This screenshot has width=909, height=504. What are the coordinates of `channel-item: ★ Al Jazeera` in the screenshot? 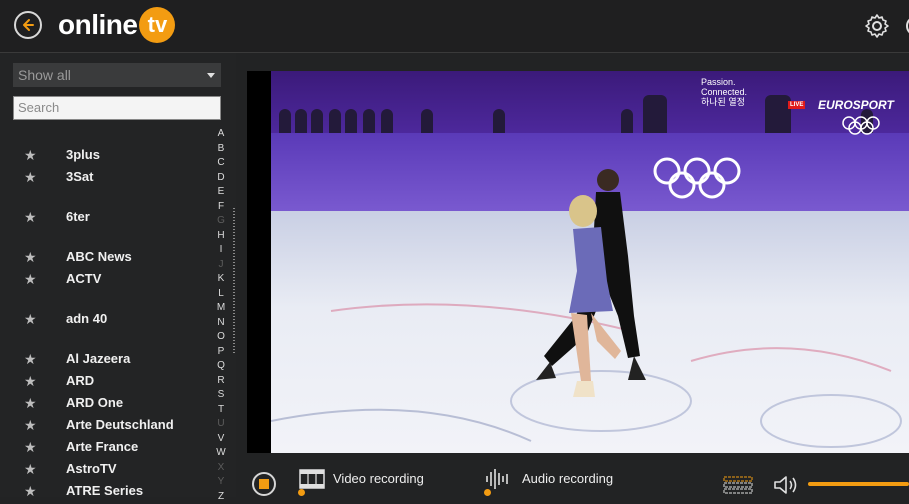 It's located at (100, 359).